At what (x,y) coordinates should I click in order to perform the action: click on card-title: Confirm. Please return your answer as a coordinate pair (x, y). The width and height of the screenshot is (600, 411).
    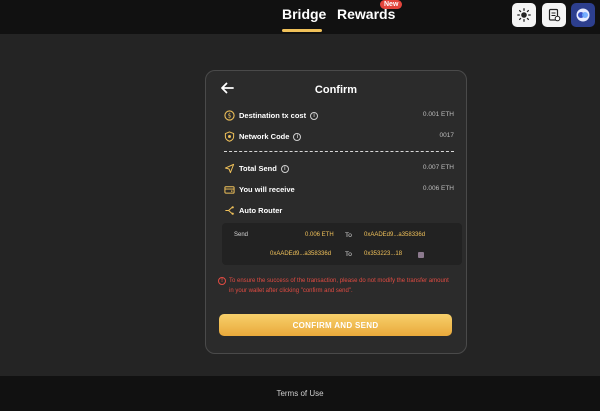
    Looking at the image, I should click on (336, 90).